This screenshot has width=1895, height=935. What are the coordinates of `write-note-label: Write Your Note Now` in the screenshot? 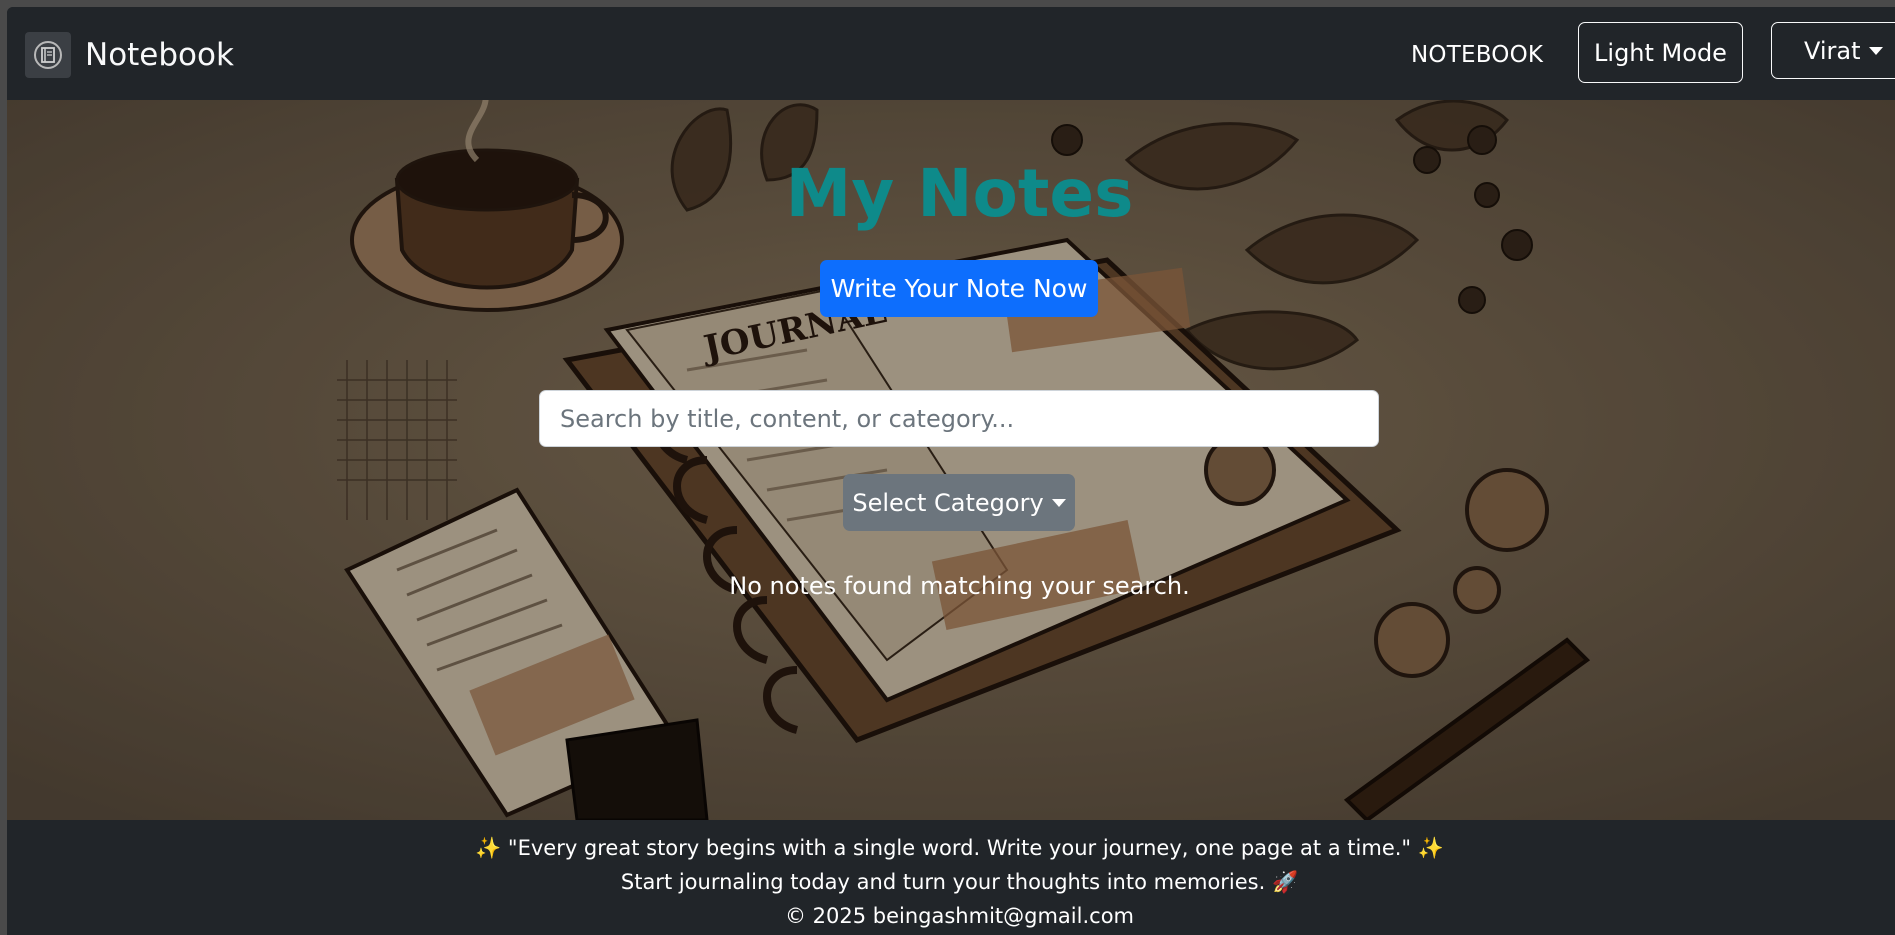 It's located at (959, 288).